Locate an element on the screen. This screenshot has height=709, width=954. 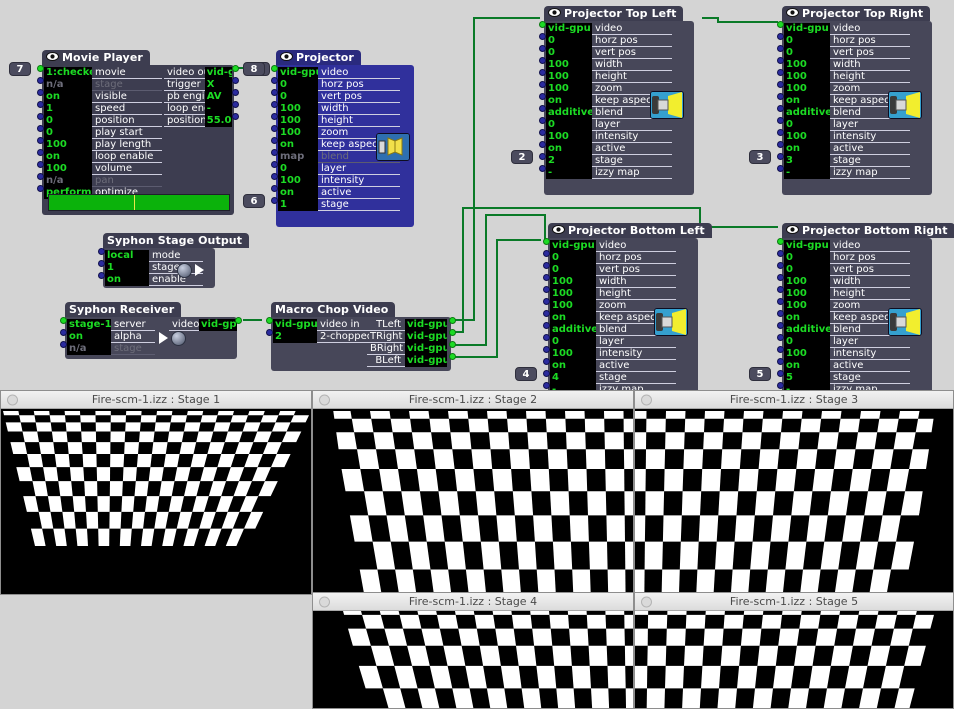
stage-window-5-titlebar: Fire-scm-1.izz : Stage 5 is located at coordinates (794, 602).